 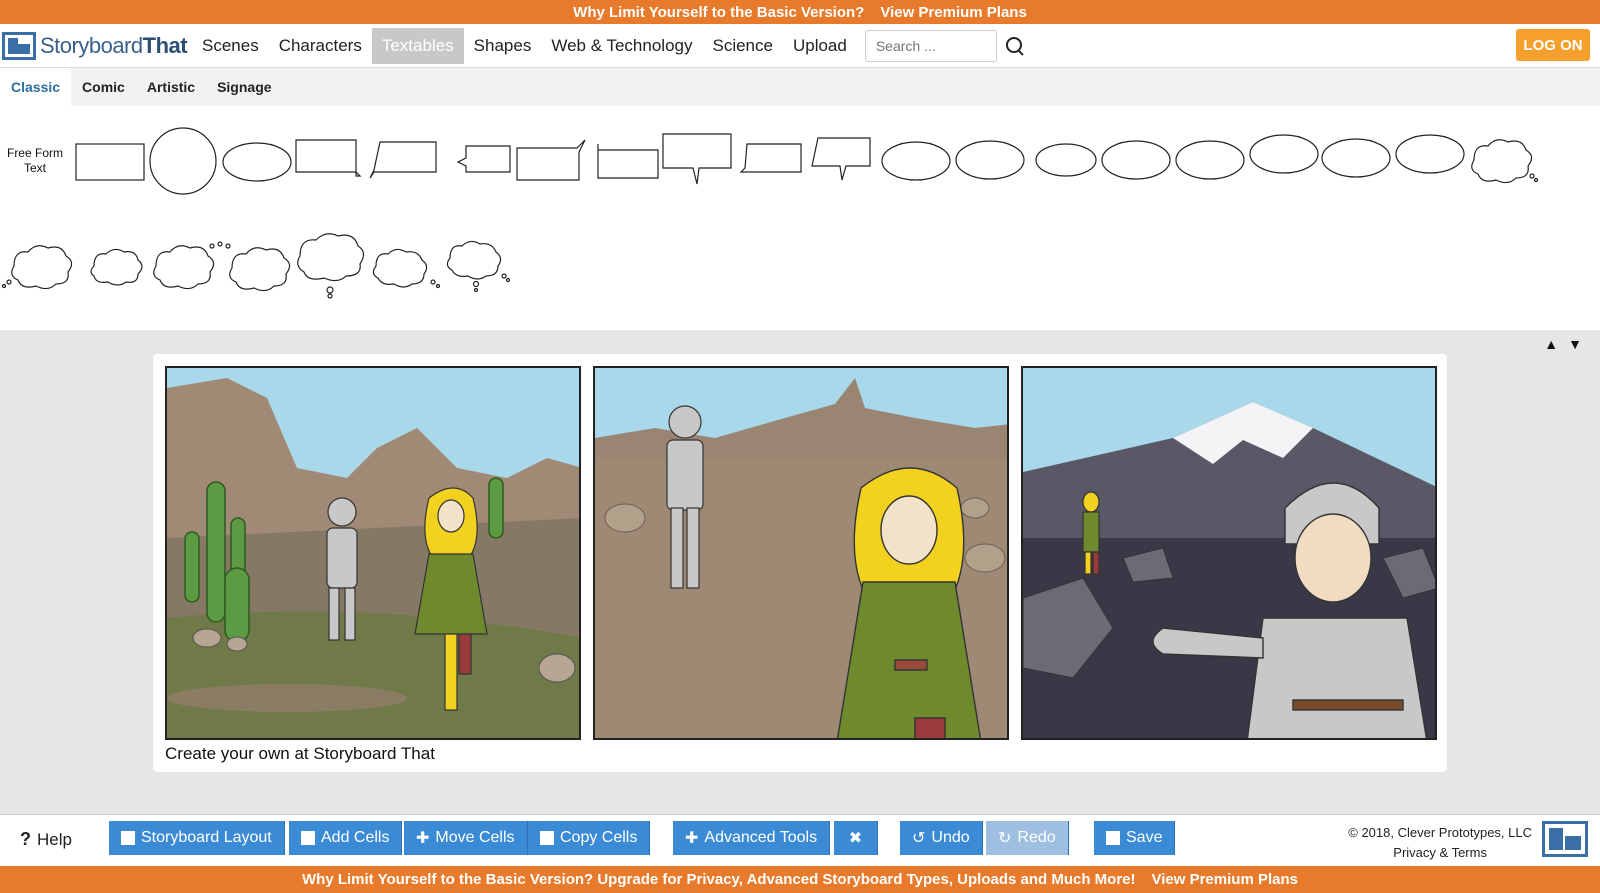 I want to click on cell-3-scene, so click(x=1229, y=553).